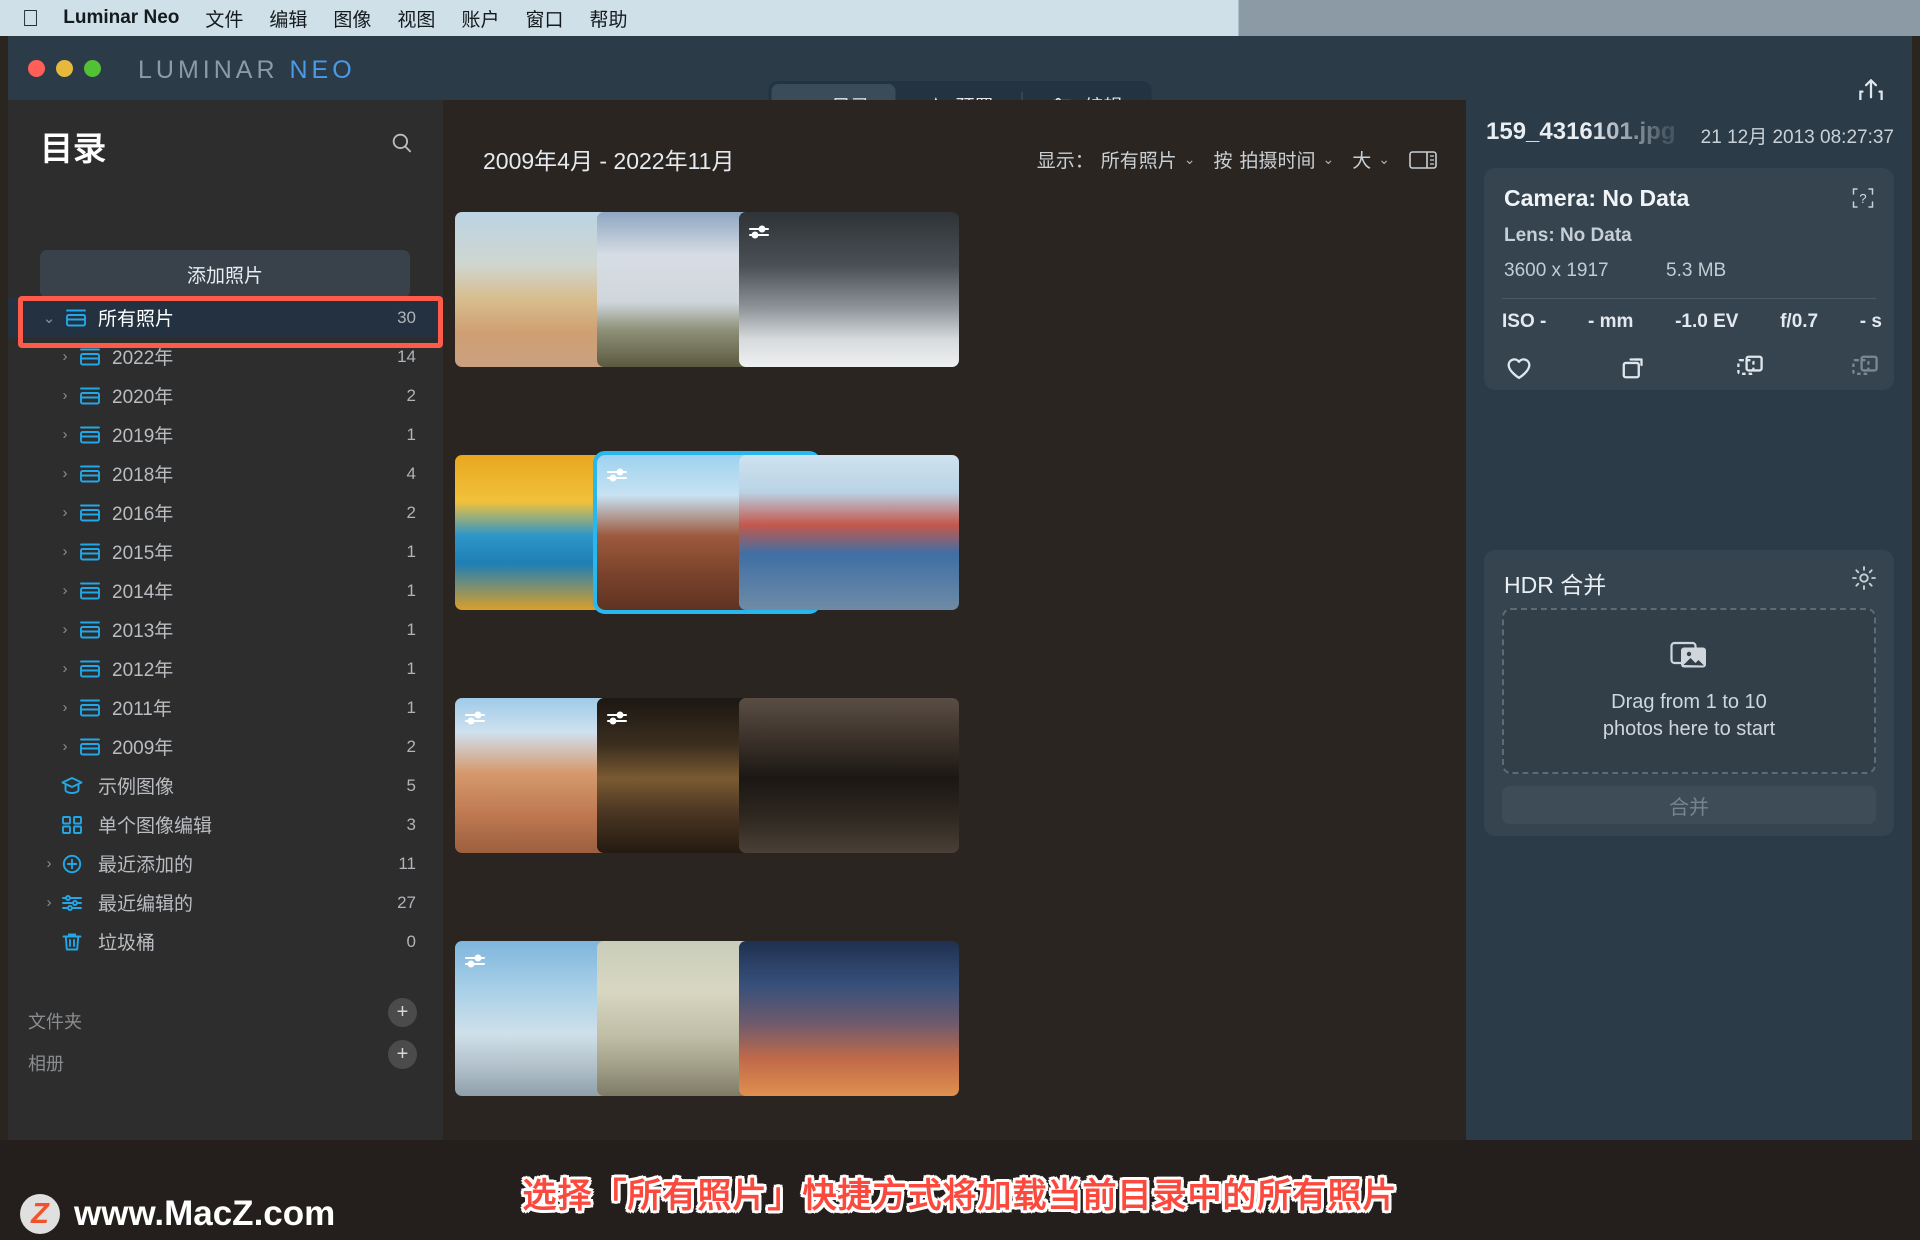  Describe the element at coordinates (225, 785) in the screenshot. I see `sidebar-item-row-12: 示例图像 5` at that location.